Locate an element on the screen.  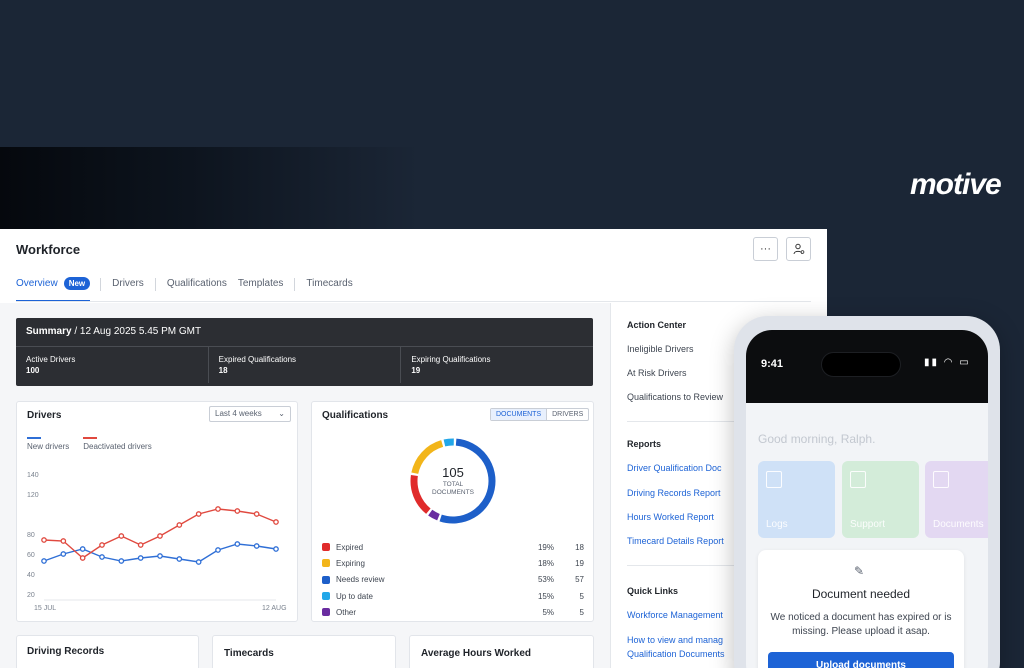
stat-value: 100 is located at coordinates (33, 370).